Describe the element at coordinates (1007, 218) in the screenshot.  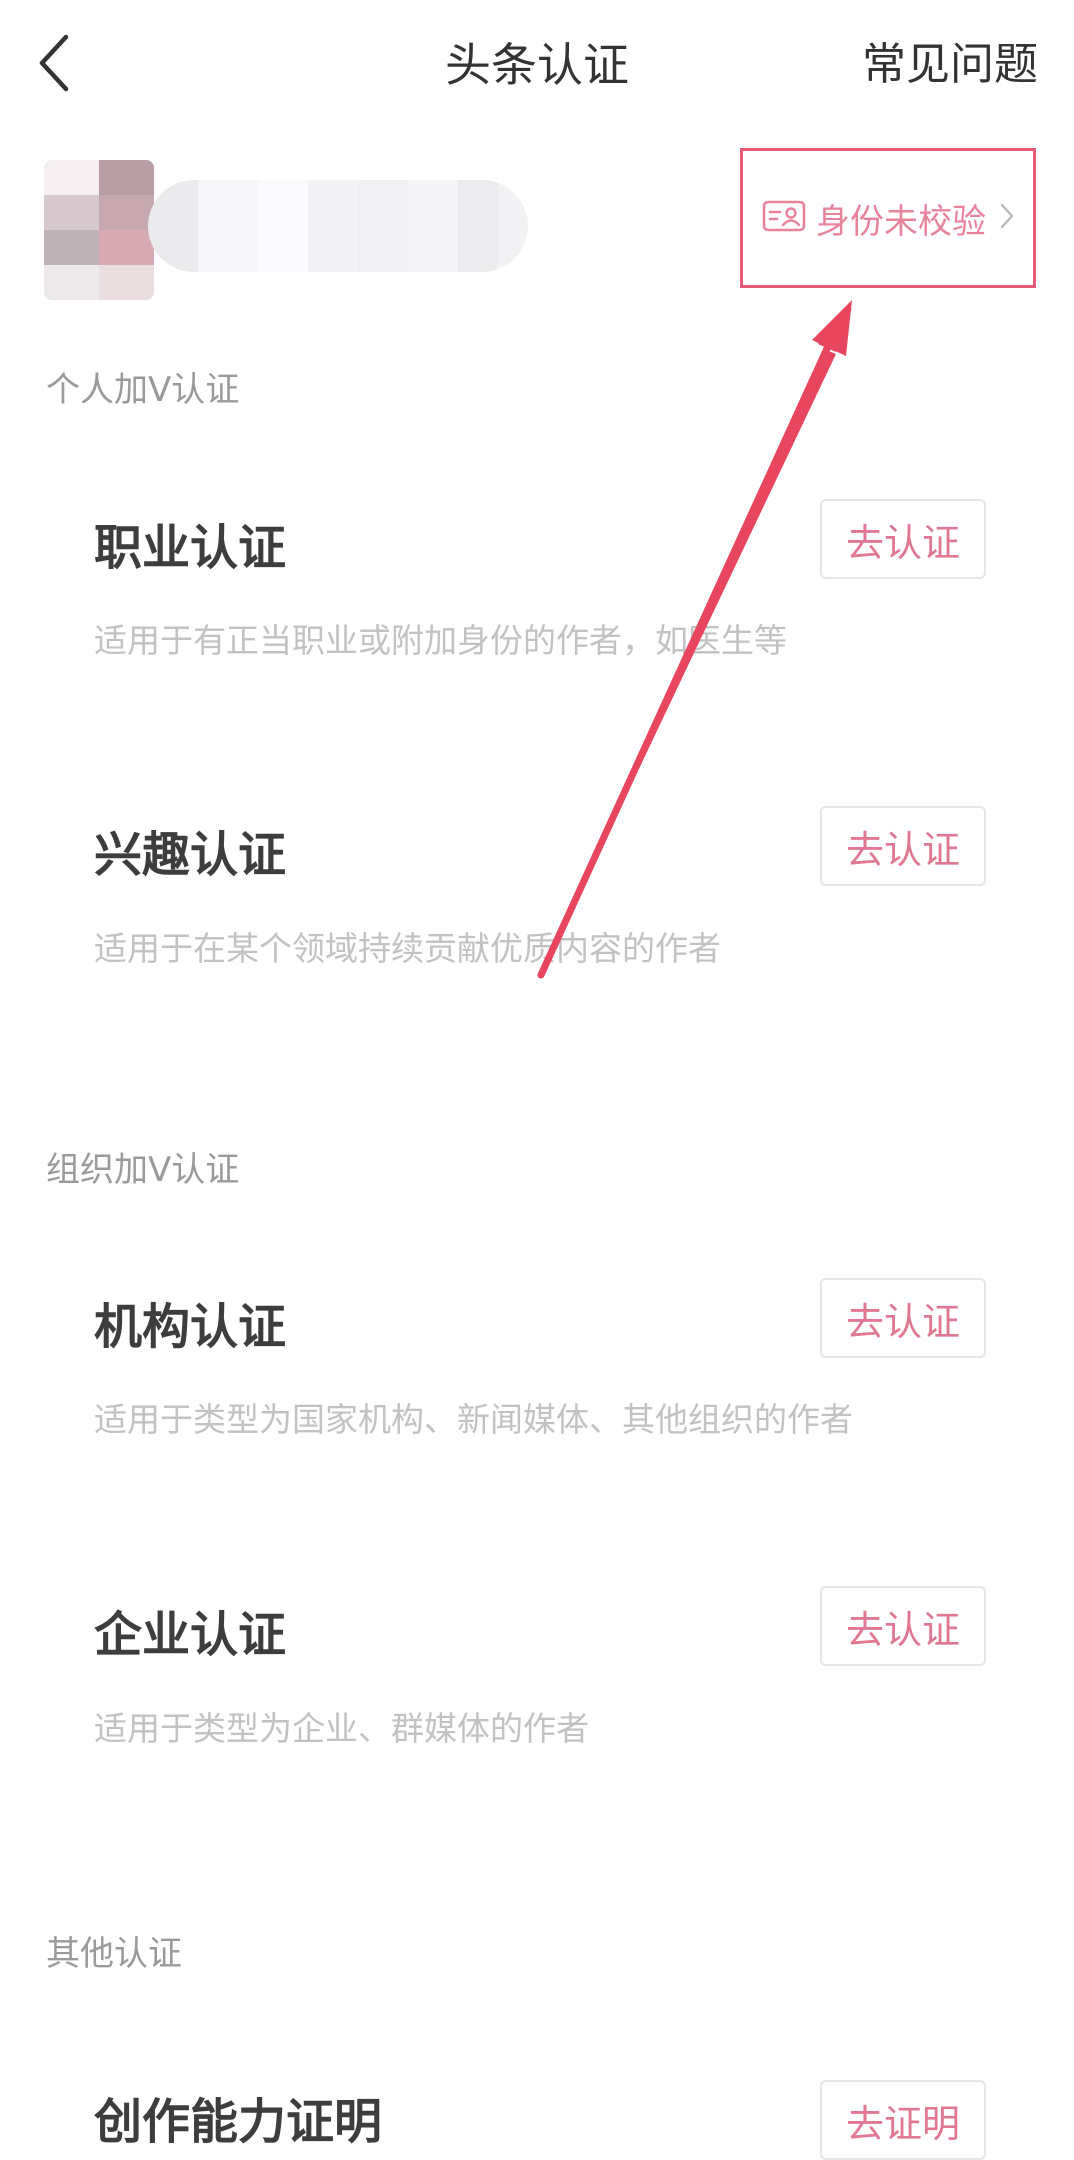
I see `chevron-right-icon` at that location.